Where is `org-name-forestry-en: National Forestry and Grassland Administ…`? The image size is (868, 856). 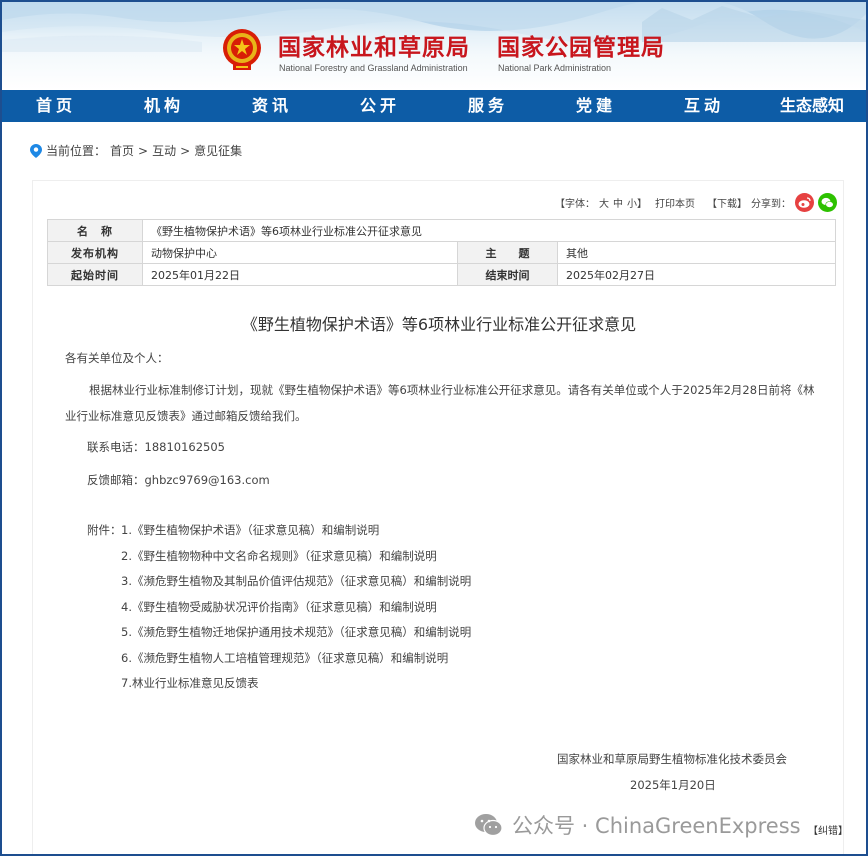
org-name-forestry-en: National Forestry and Grassland Administ… is located at coordinates (373, 68).